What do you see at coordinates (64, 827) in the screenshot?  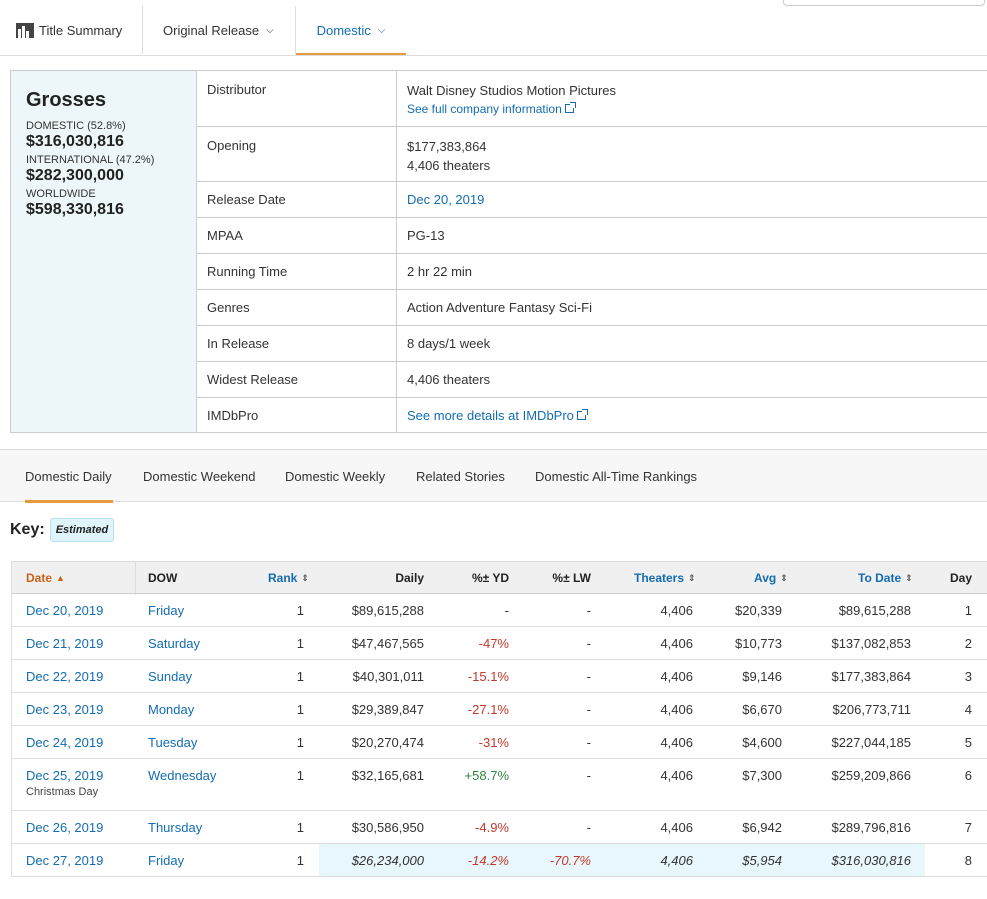 I see `date-link: Dec 26, 2019` at bounding box center [64, 827].